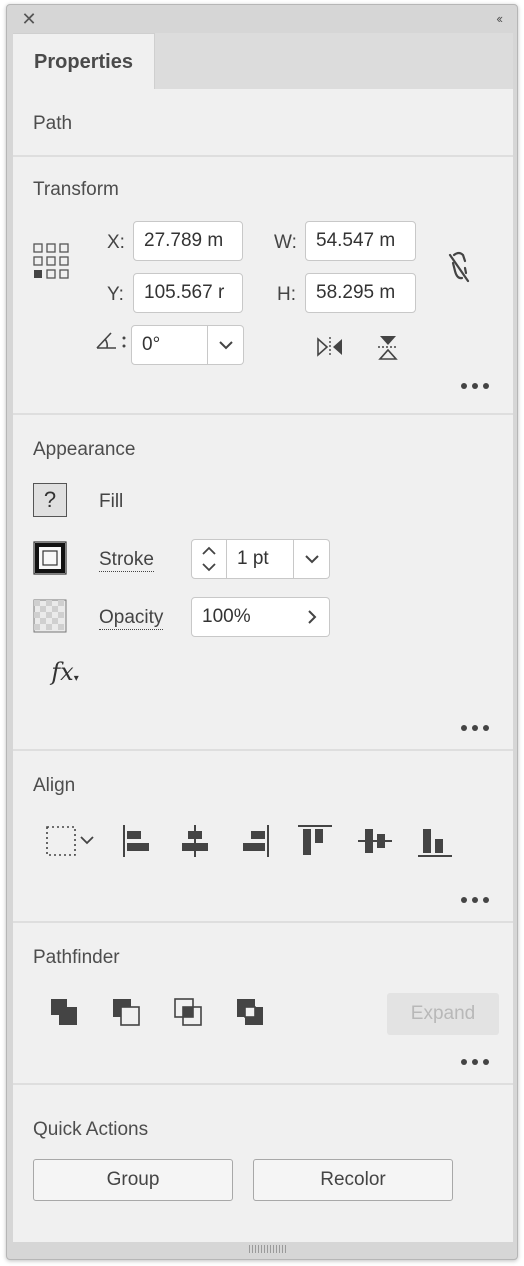 The image size is (524, 1266). I want to click on panel-titlebar: ✕ ‹‹, so click(262, 19).